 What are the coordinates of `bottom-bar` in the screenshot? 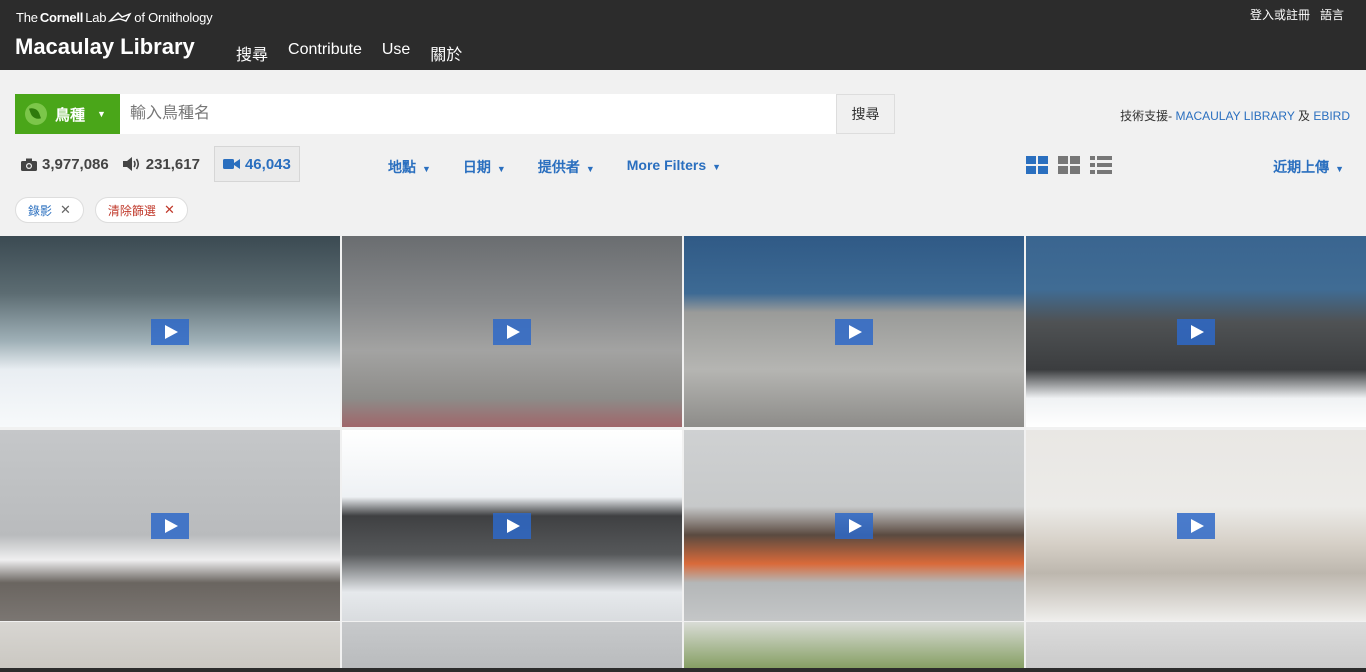 It's located at (683, 670).